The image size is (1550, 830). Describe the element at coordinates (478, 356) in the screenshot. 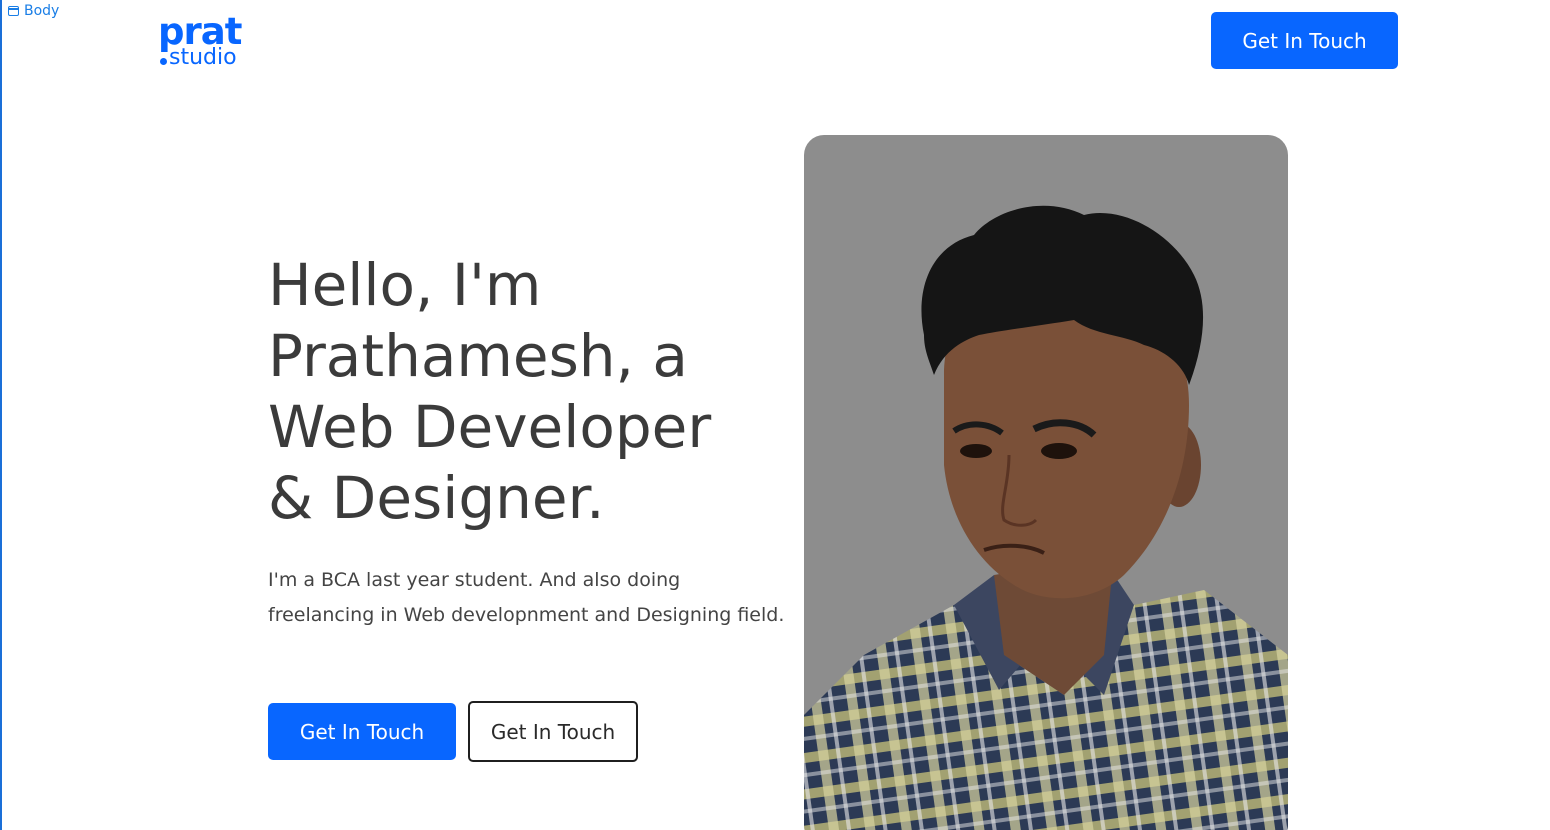

I see `hero-heading-line: Prathamesh, a` at that location.